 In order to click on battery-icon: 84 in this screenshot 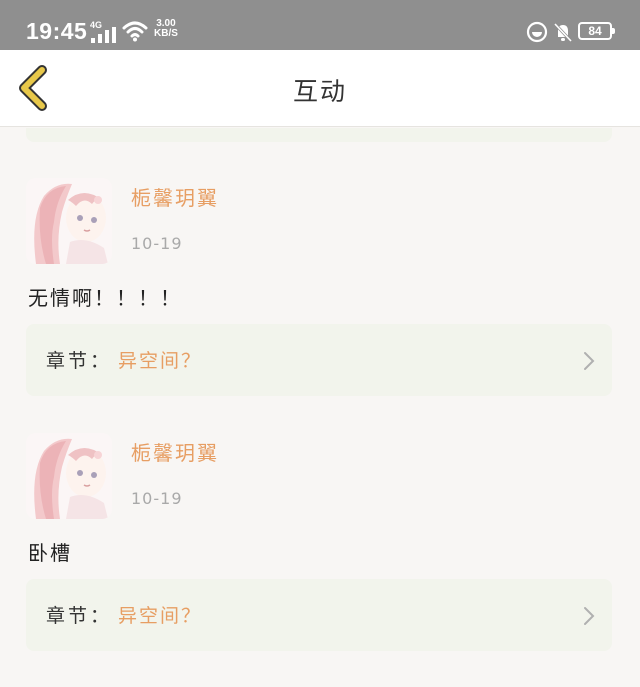, I will do `click(596, 31)`.